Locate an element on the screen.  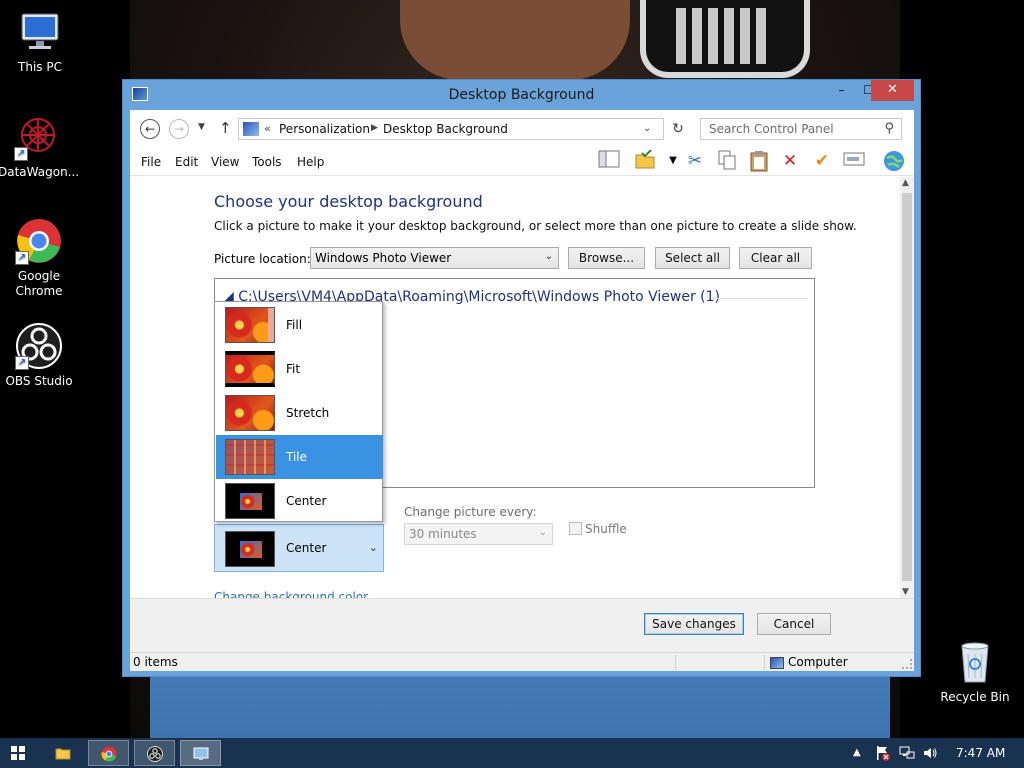
select-all-button: Select all is located at coordinates (692, 258).